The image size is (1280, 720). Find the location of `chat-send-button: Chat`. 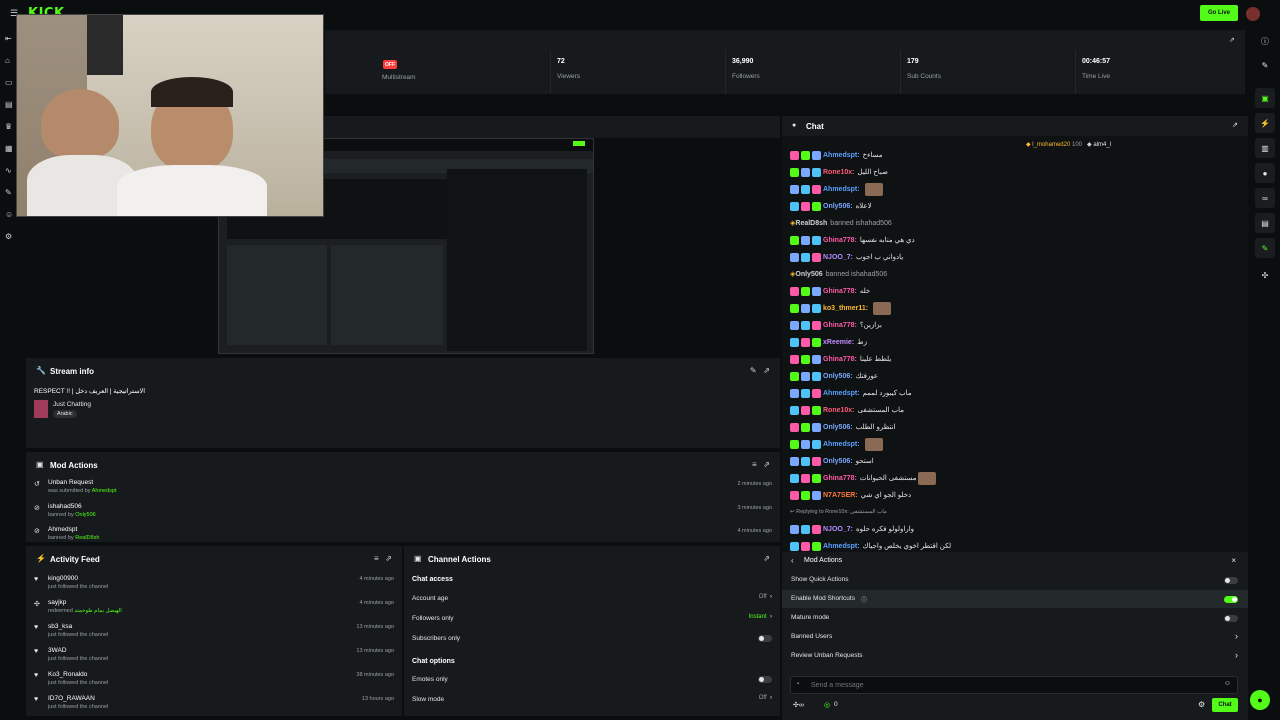

chat-send-button: Chat is located at coordinates (1225, 705).